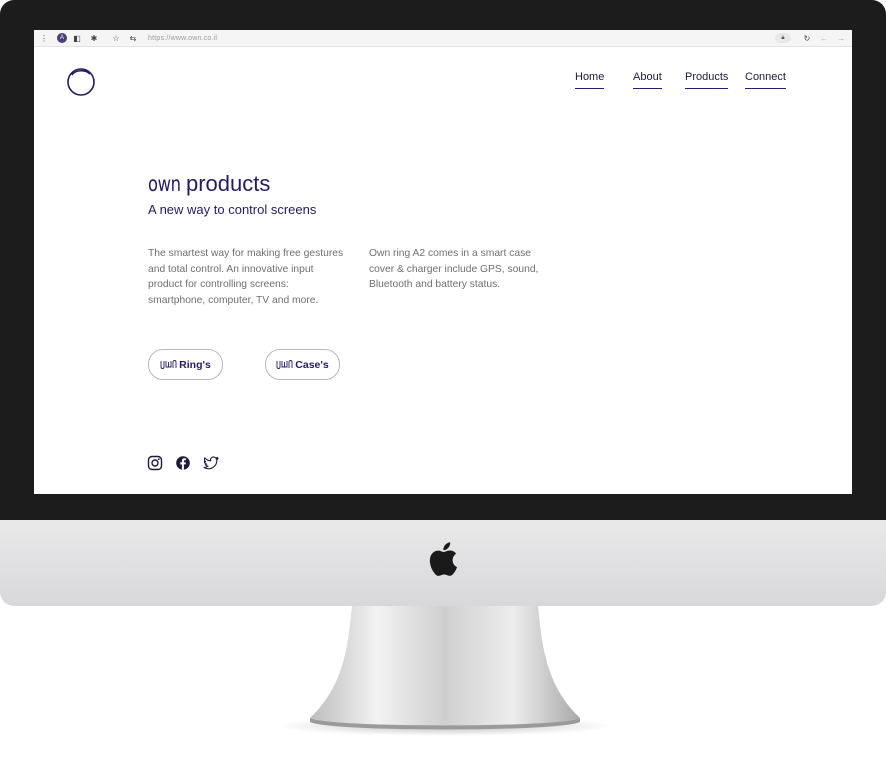 This screenshot has height=776, width=886. I want to click on translate-icon: ⇆, so click(133, 38).